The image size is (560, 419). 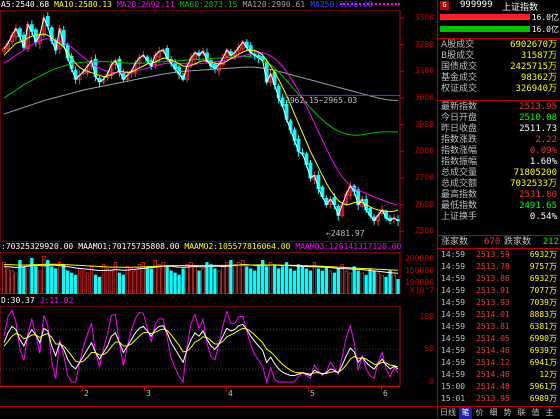 What do you see at coordinates (533, 45) in the screenshot?
I see `stat-value: 6902670万` at bounding box center [533, 45].